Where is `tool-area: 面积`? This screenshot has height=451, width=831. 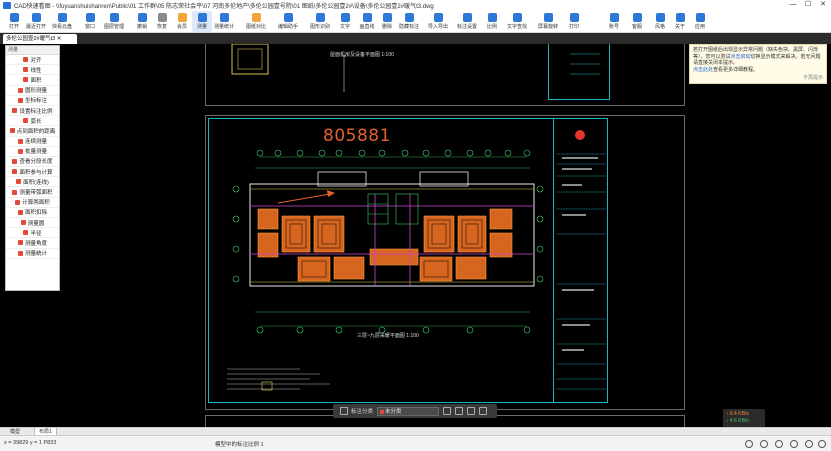
tool-area: 面积 is located at coordinates (32, 80).